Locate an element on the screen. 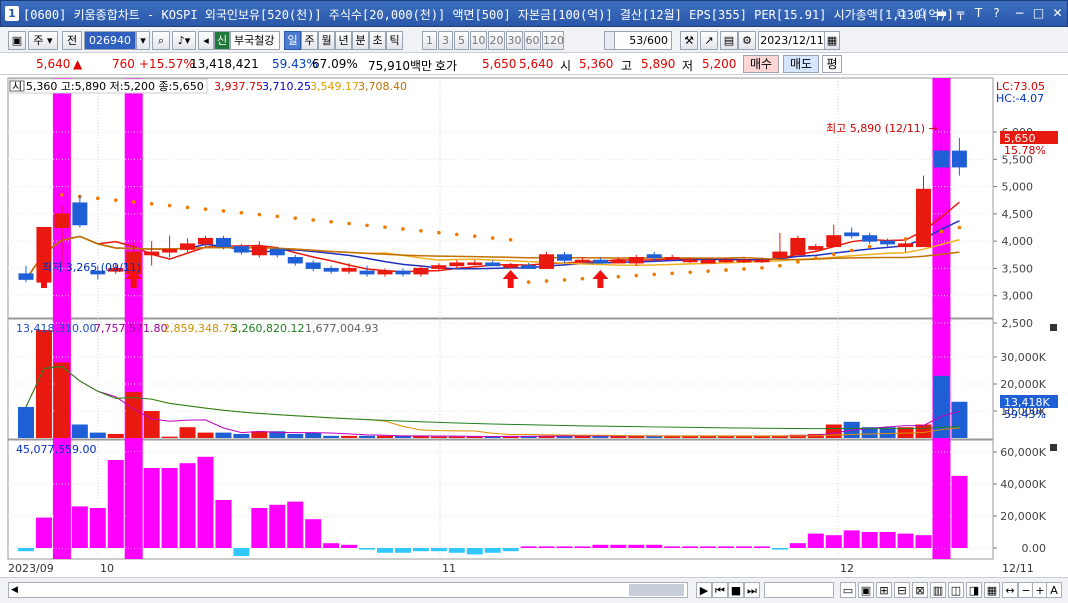 The height and width of the screenshot is (603, 1068). period-tab-5: 초 is located at coordinates (377, 40).